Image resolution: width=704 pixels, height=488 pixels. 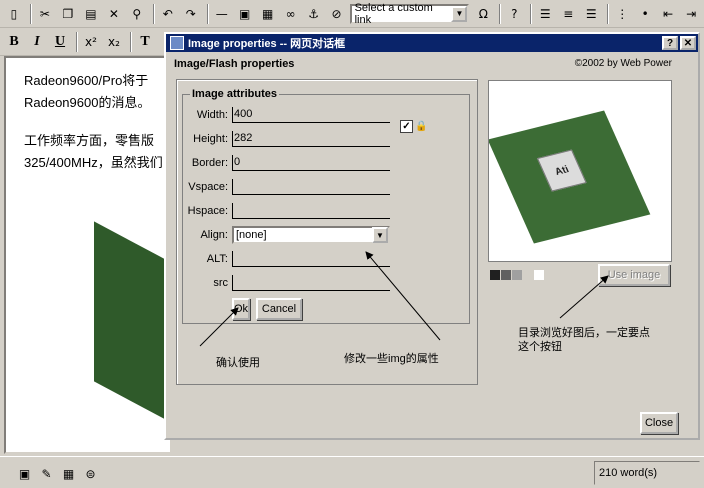 I want to click on indent-icon: ⇥, so click(x=691, y=14).